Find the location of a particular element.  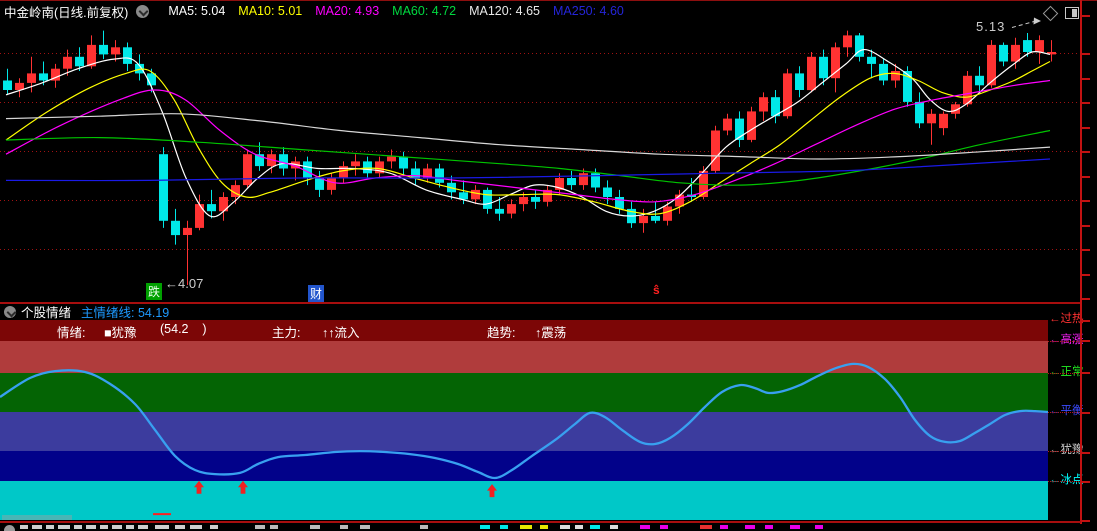

sentiment-panel-header: 个股情绪 主情绪线: 54.19 is located at coordinates (87, 311).